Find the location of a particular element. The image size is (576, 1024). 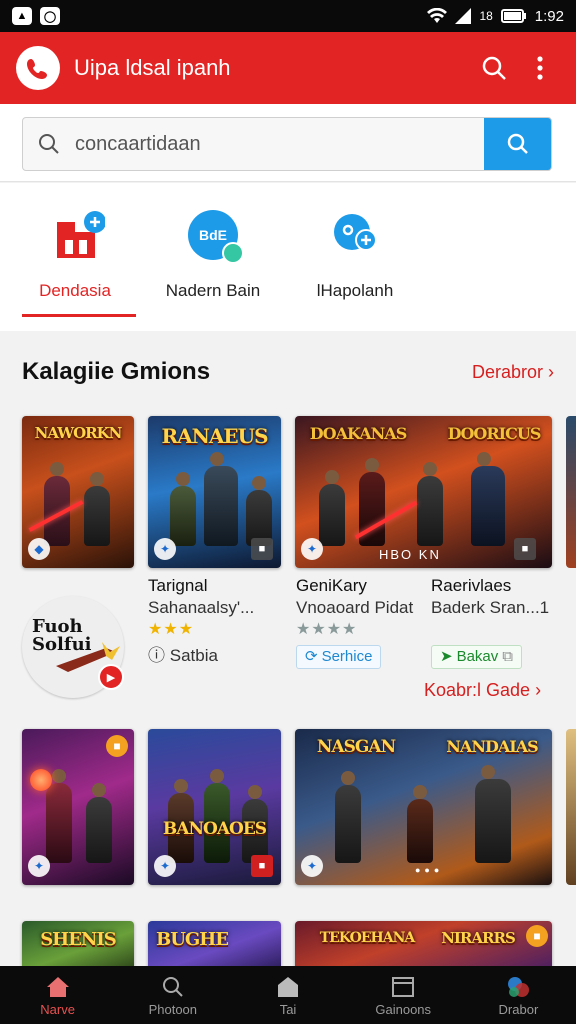

promo-badge-icon: ▶ is located at coordinates (111, 677).